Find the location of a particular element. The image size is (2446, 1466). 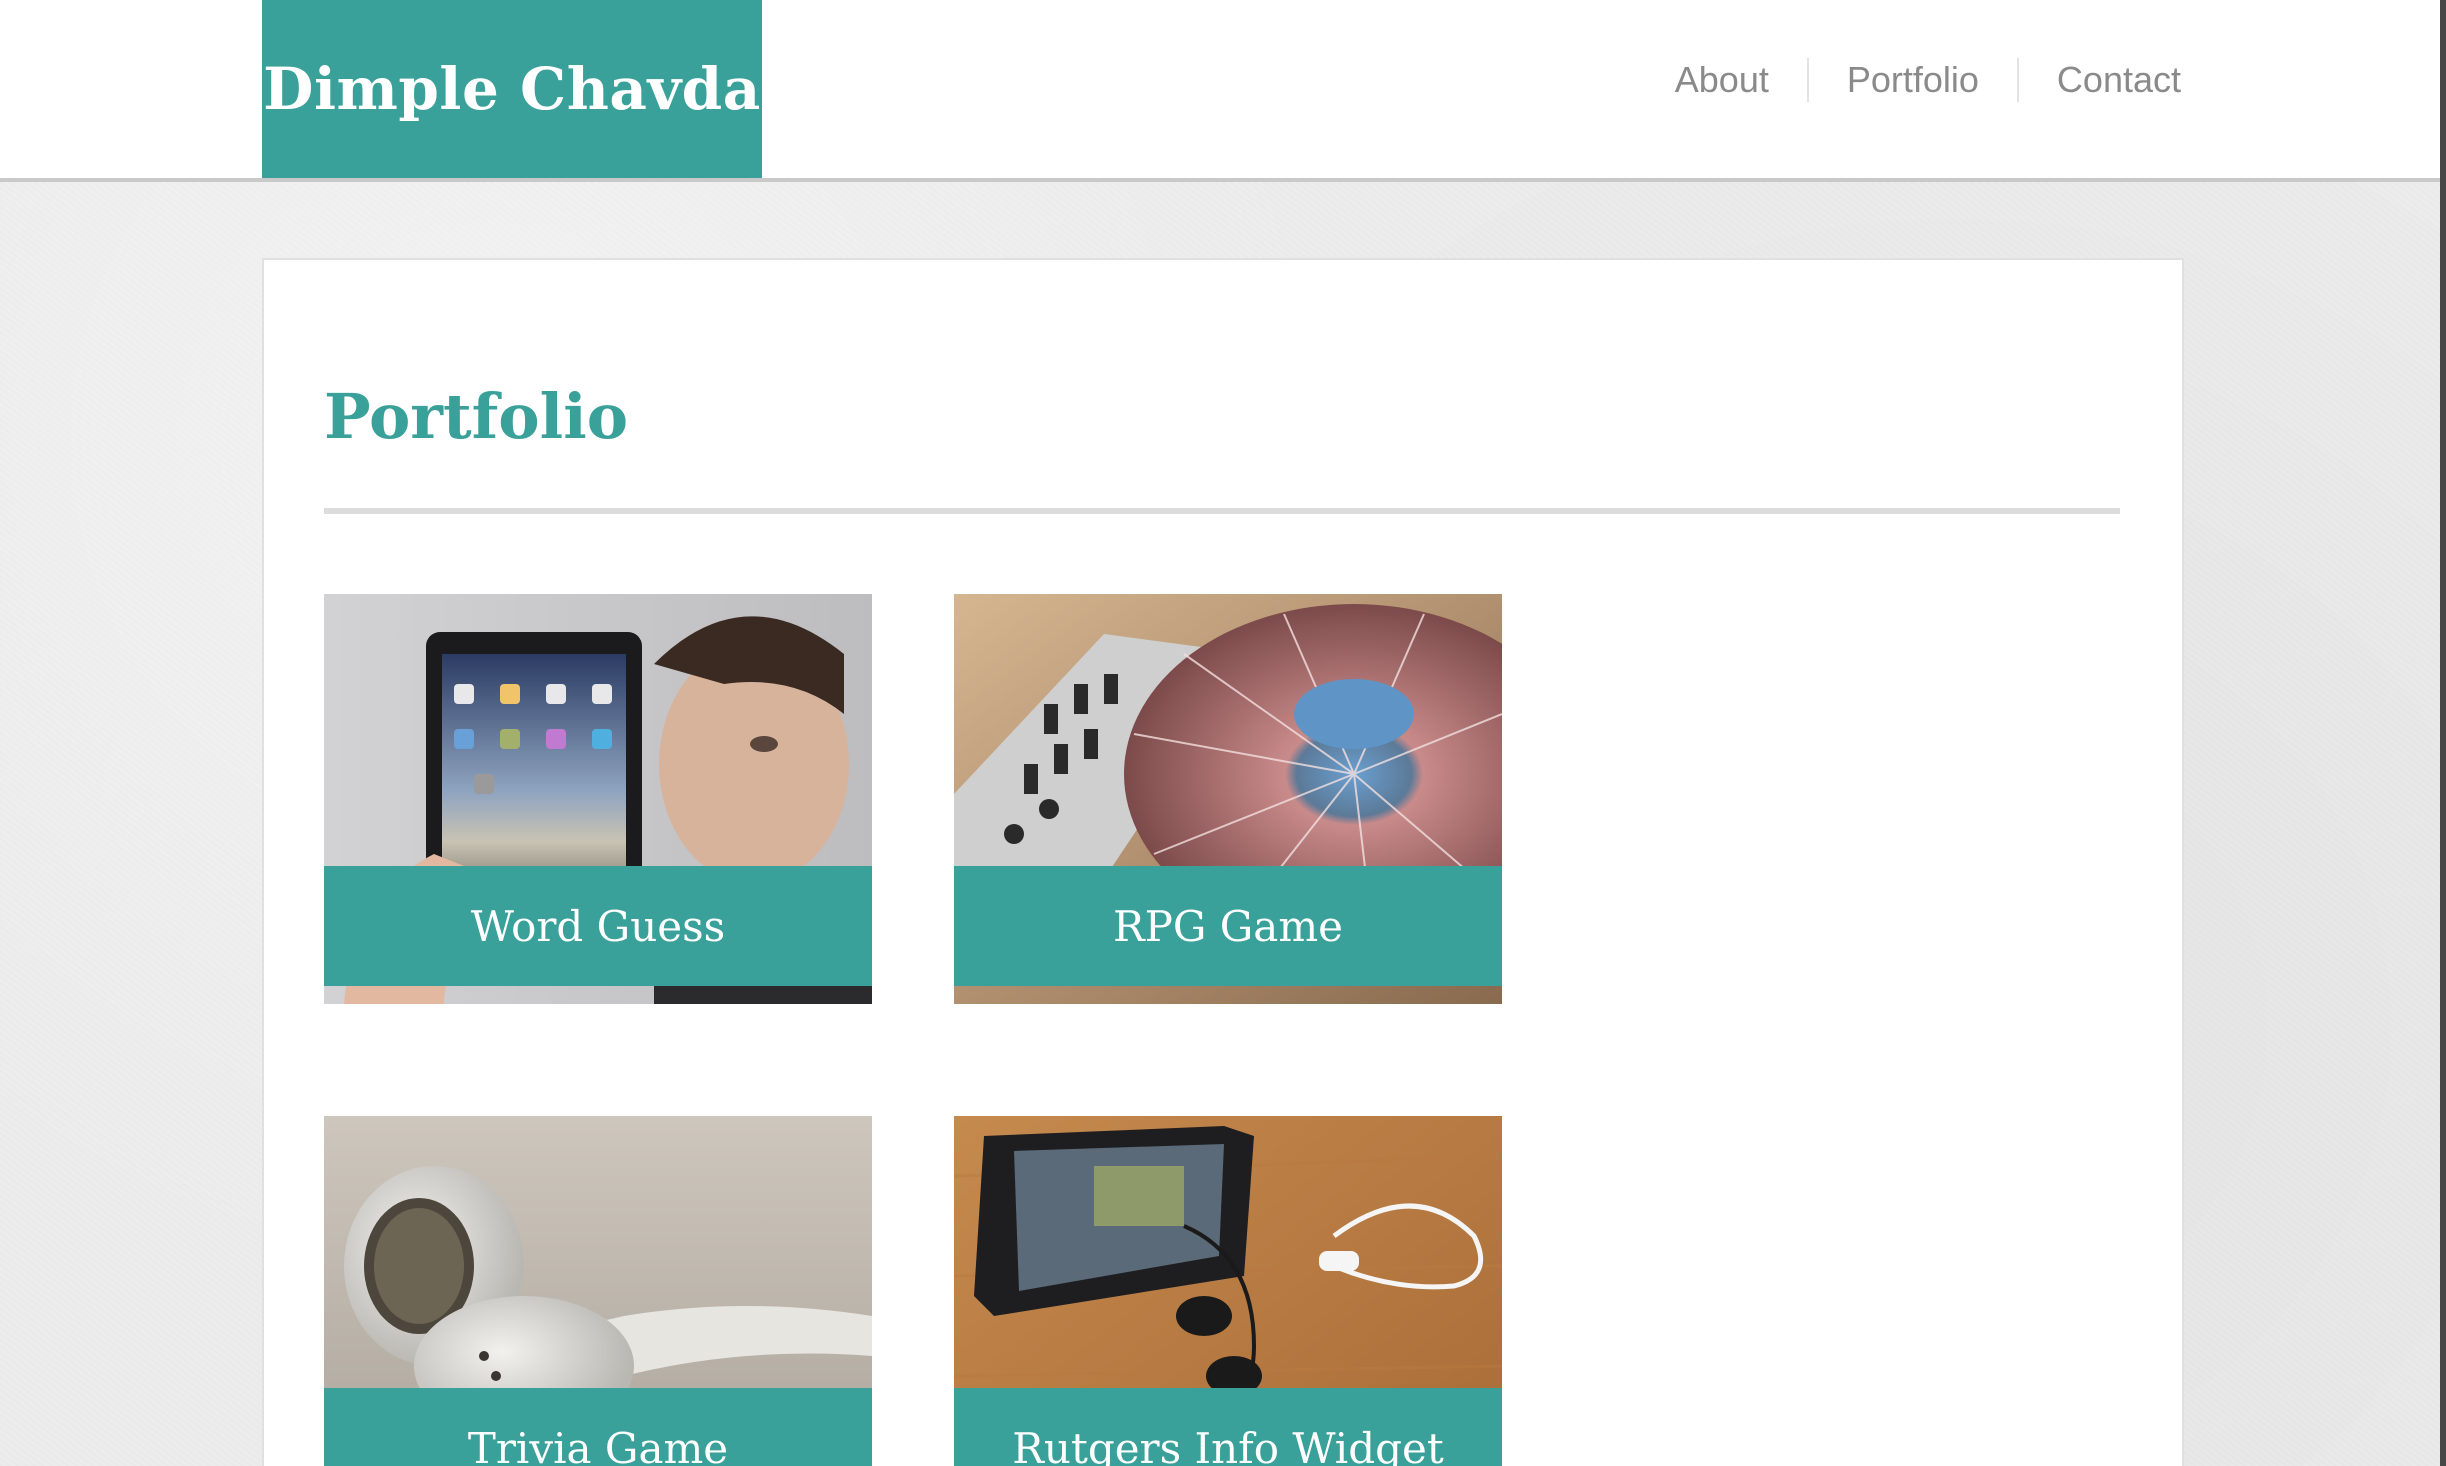

project-card-rpg-game: RPG Game is located at coordinates (1228, 799).